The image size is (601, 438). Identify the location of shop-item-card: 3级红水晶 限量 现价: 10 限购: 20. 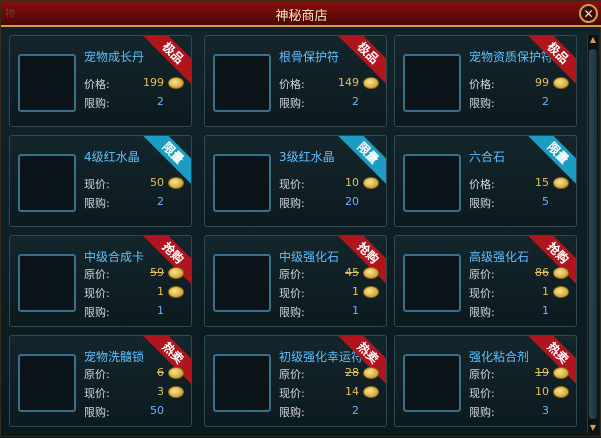
(295, 181).